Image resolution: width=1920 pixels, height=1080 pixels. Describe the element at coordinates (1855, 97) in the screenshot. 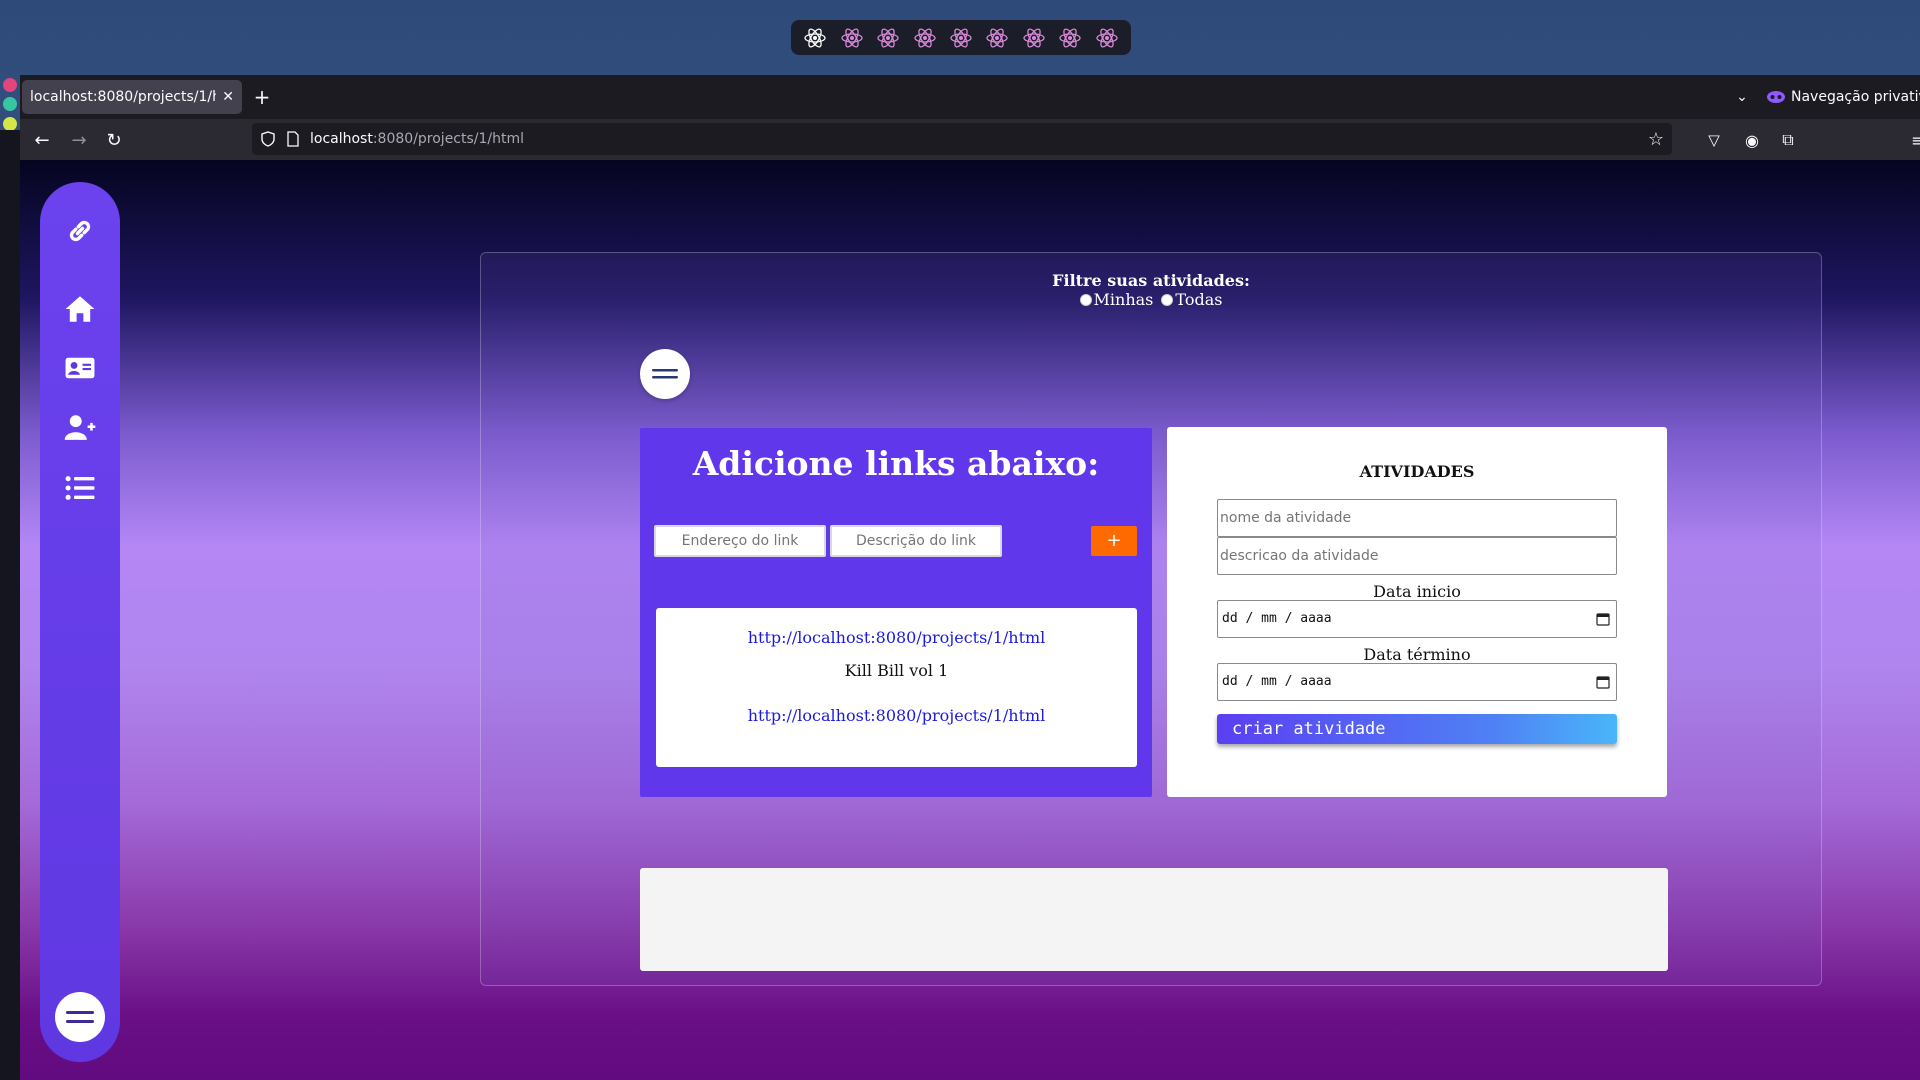

I see `private-label: Navegação privativa` at that location.